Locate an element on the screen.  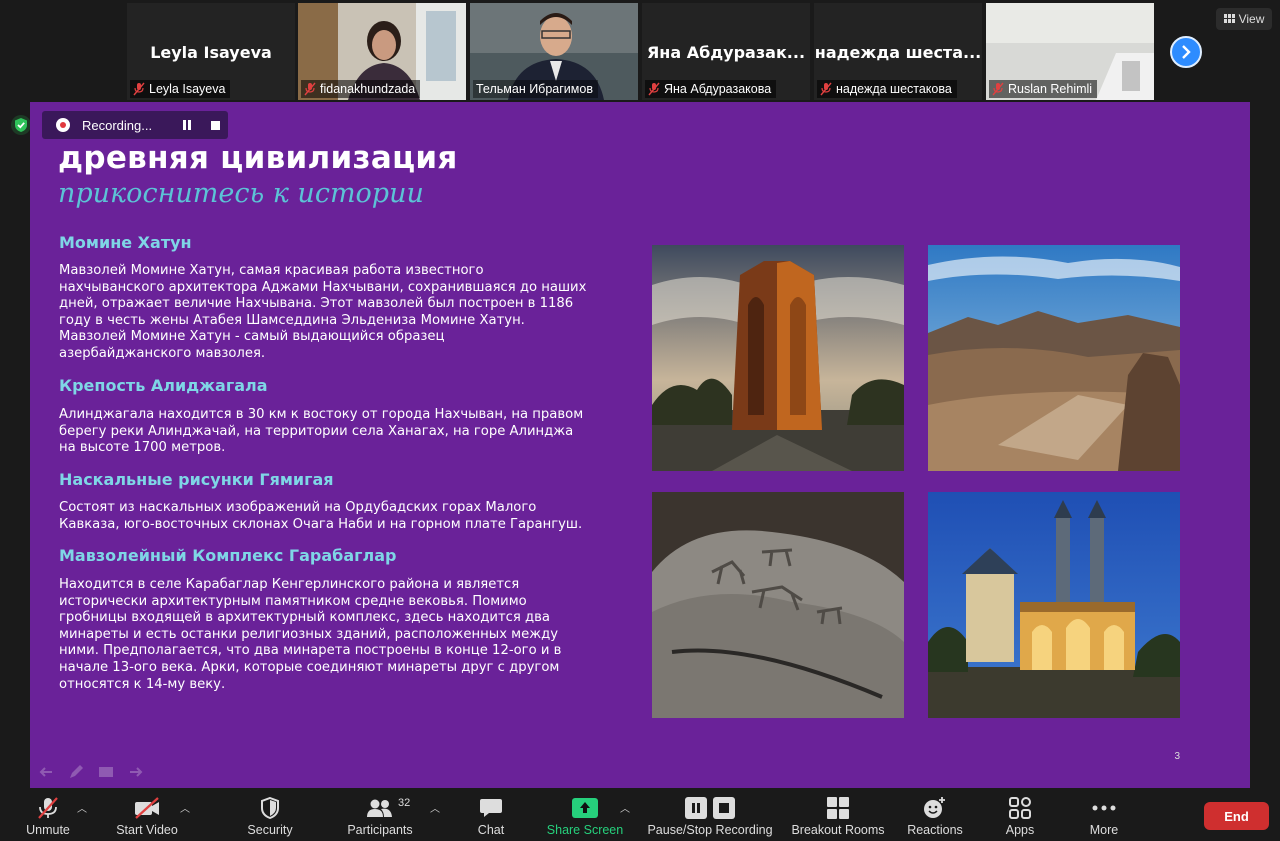
slide-page-number: 3 is located at coordinates (1177, 756).